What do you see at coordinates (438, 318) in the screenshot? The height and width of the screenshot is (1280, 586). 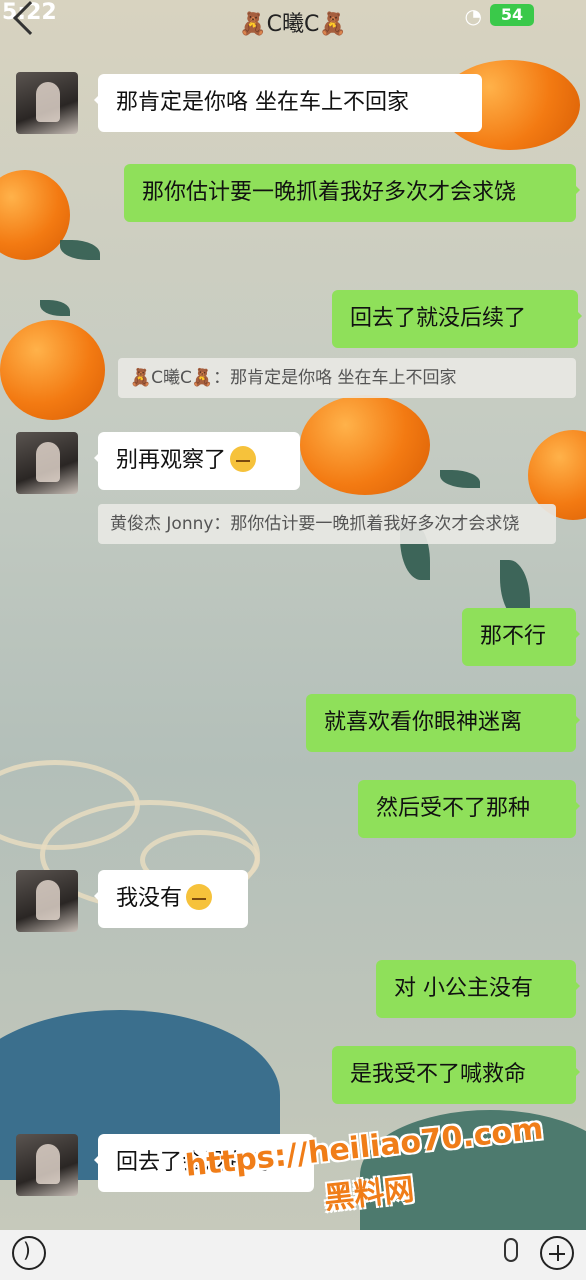 I see `message-text: 回去了就没后续了` at bounding box center [438, 318].